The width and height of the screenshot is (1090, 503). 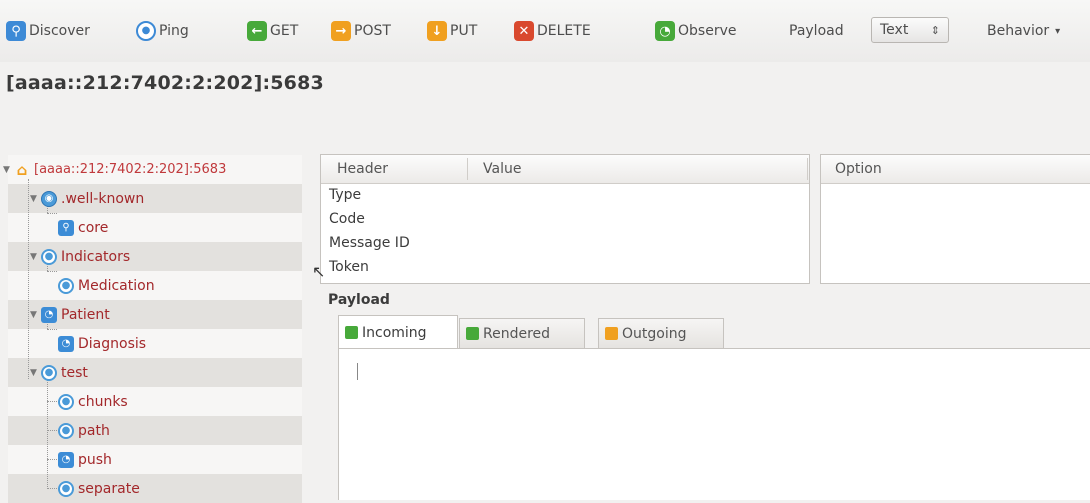 I want to click on outgoing-icon, so click(x=611, y=333).